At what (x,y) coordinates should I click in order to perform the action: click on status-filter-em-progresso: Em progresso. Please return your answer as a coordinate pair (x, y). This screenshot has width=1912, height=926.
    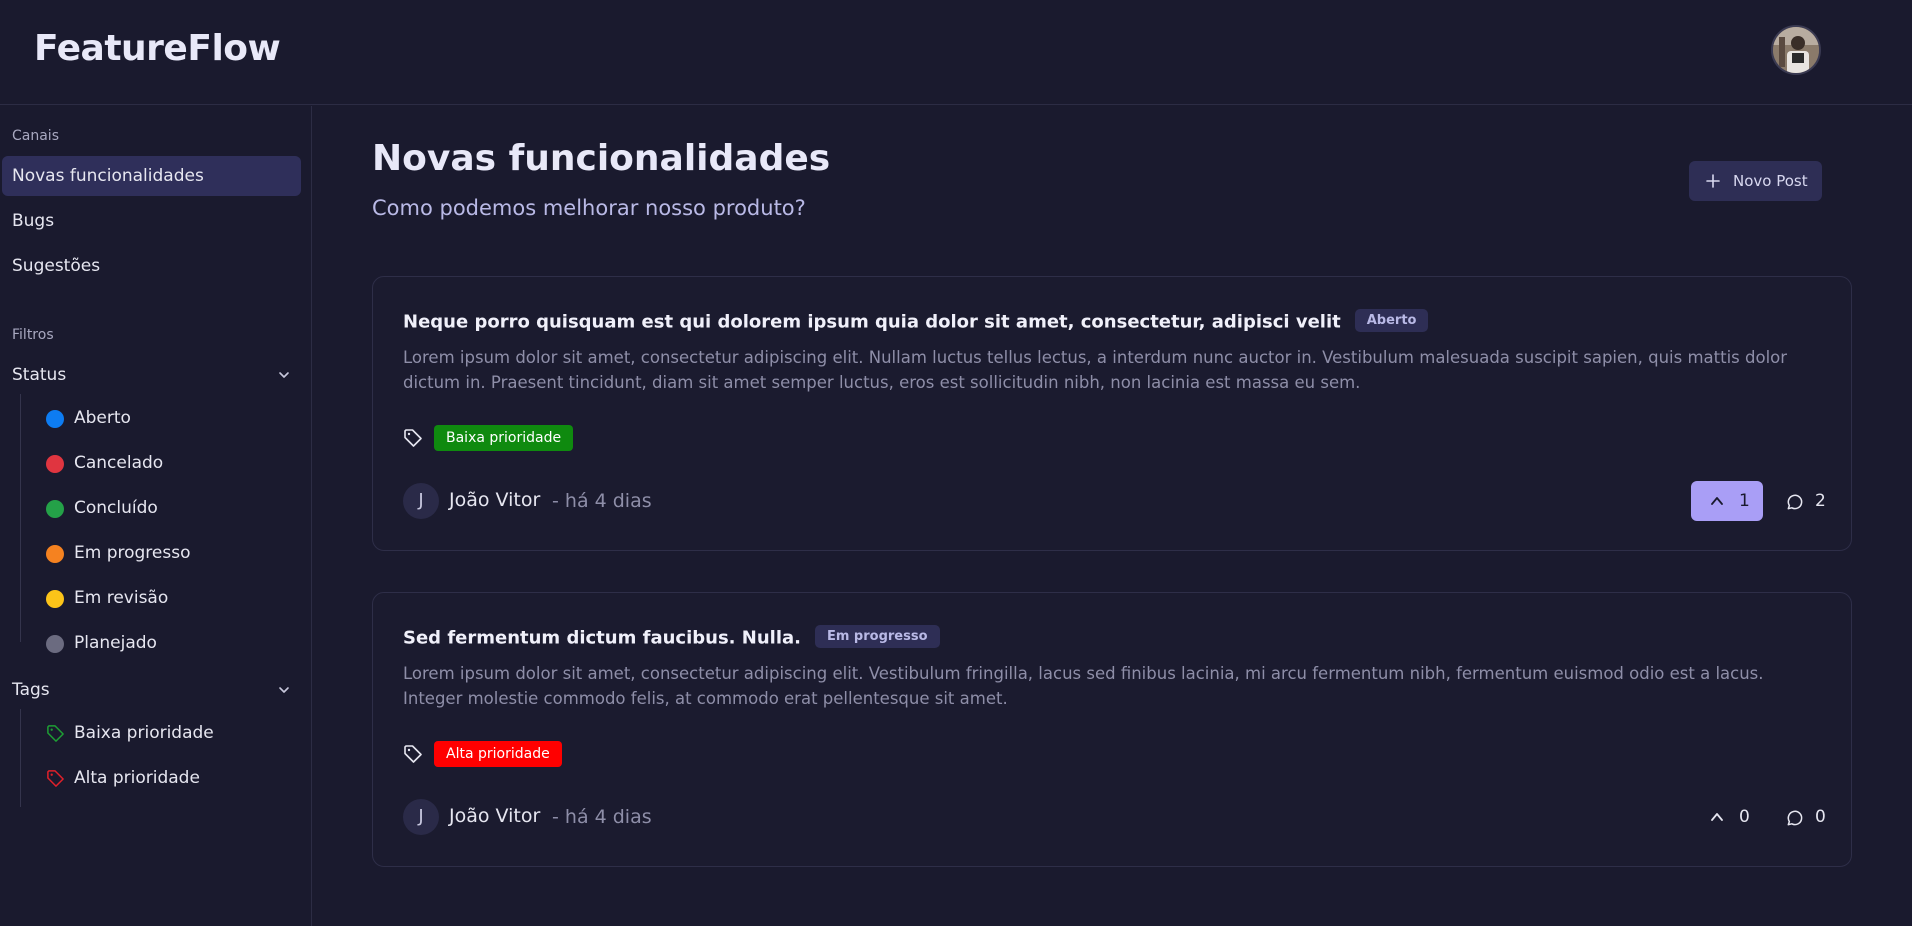
    Looking at the image, I should click on (166, 553).